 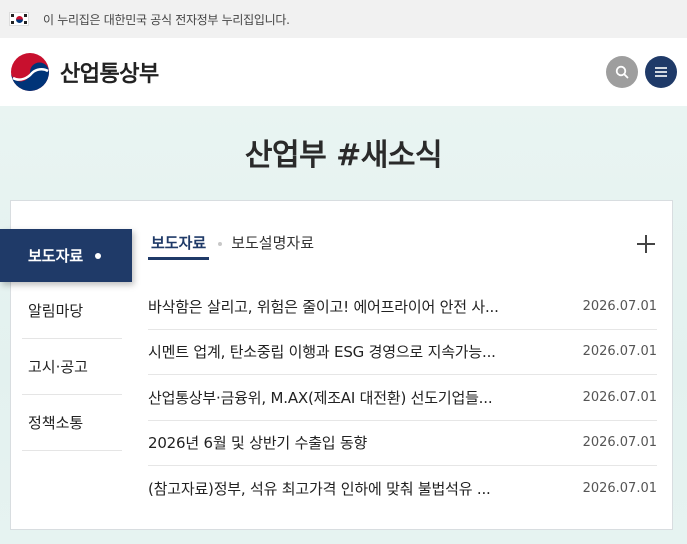 I want to click on side-nav-label: 고시·공고, so click(x=58, y=367).